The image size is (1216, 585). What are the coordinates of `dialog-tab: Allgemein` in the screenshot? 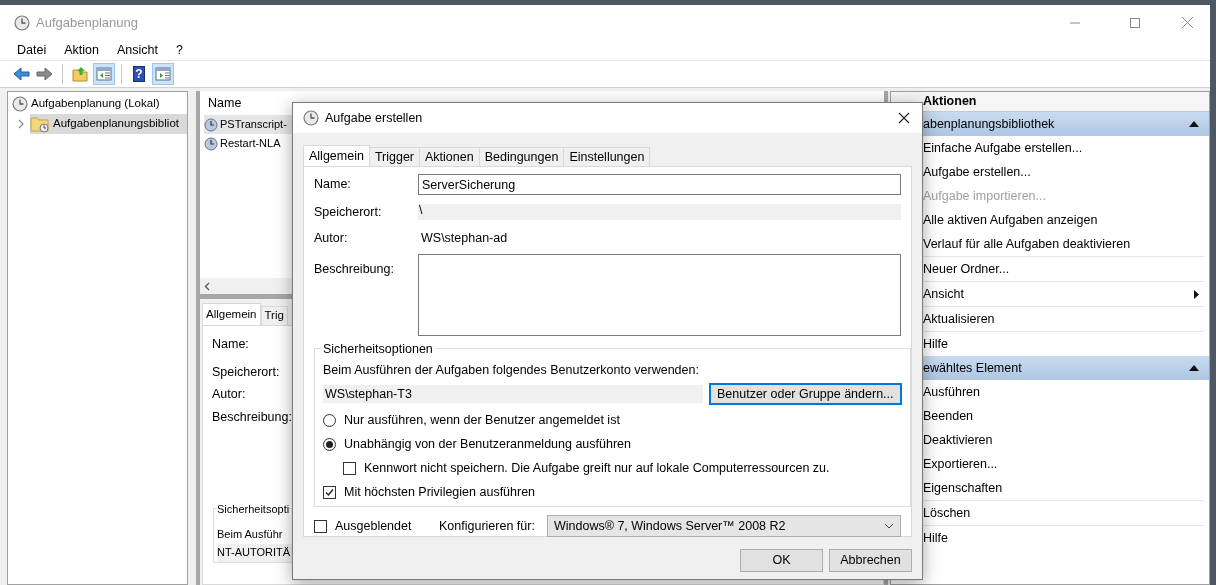 It's located at (336, 155).